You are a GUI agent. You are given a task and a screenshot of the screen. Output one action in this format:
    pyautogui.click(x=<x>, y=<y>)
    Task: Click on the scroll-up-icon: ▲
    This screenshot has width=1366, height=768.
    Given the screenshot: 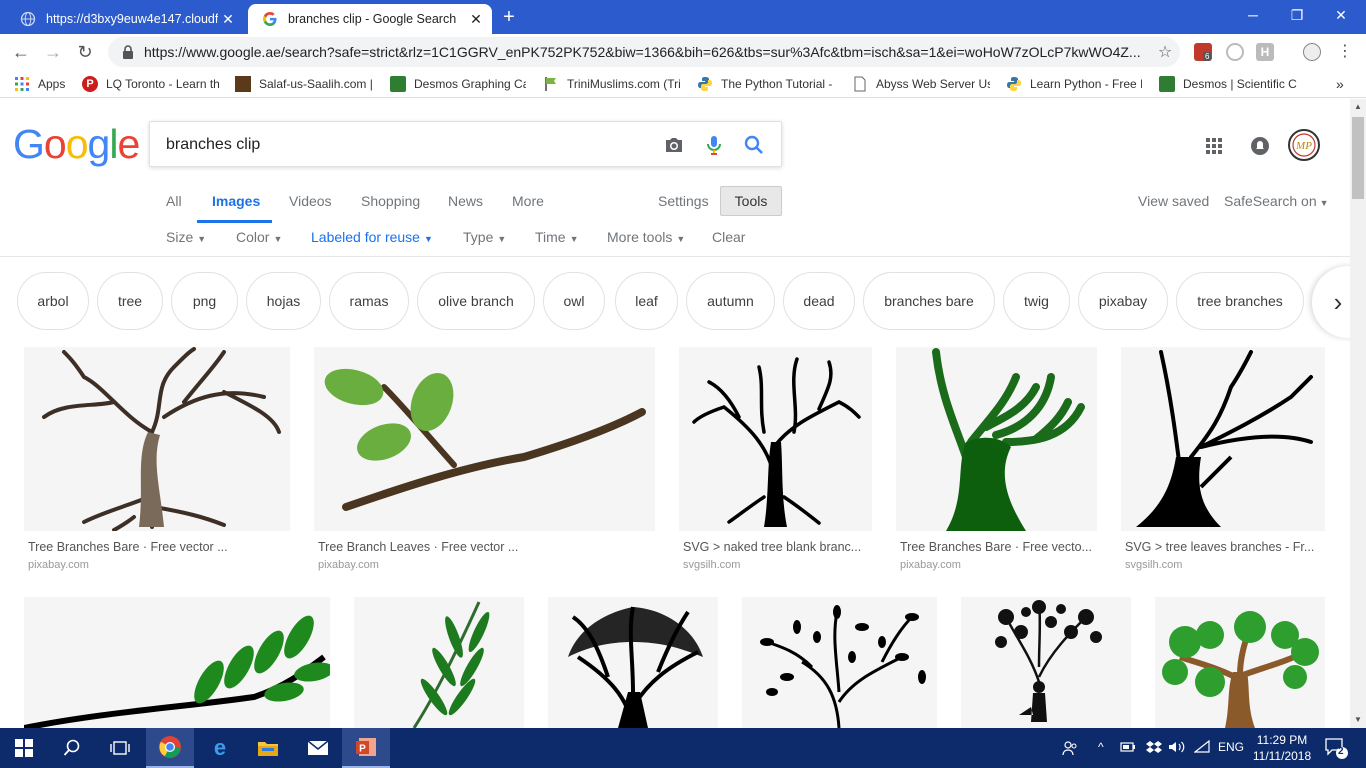 What is the action you would take?
    pyautogui.click(x=1358, y=107)
    